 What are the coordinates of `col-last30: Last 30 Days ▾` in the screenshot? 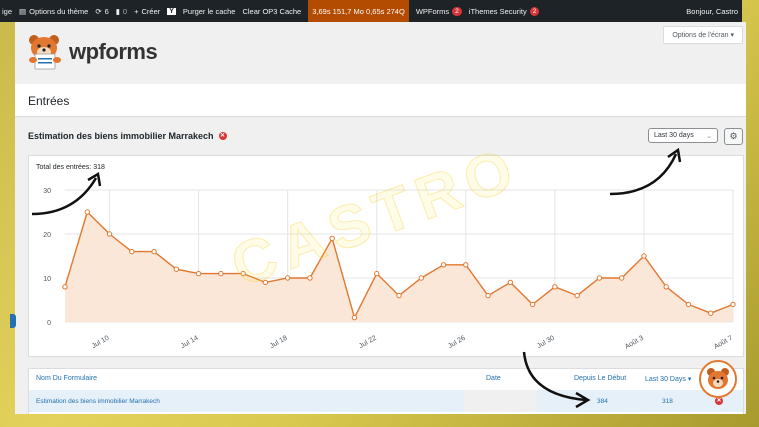 It's located at (668, 379).